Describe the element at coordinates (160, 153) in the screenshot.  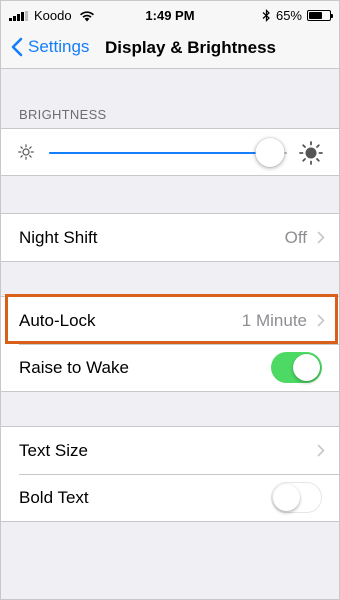
I see `brightness-slider-fill` at that location.